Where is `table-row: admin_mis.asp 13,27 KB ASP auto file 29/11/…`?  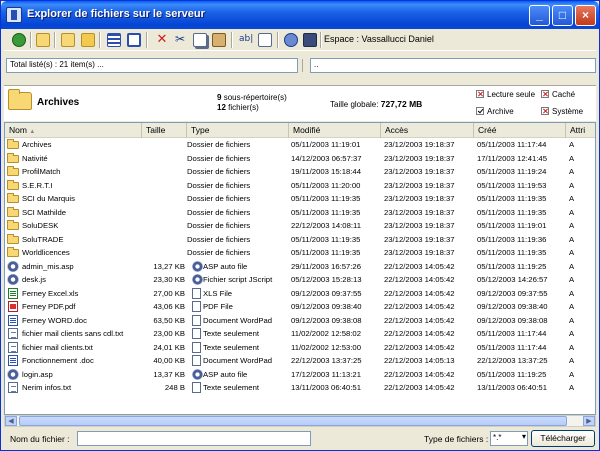
table-row: admin_mis.asp 13,27 KB ASP auto file 29/11/… is located at coordinates (300, 267).